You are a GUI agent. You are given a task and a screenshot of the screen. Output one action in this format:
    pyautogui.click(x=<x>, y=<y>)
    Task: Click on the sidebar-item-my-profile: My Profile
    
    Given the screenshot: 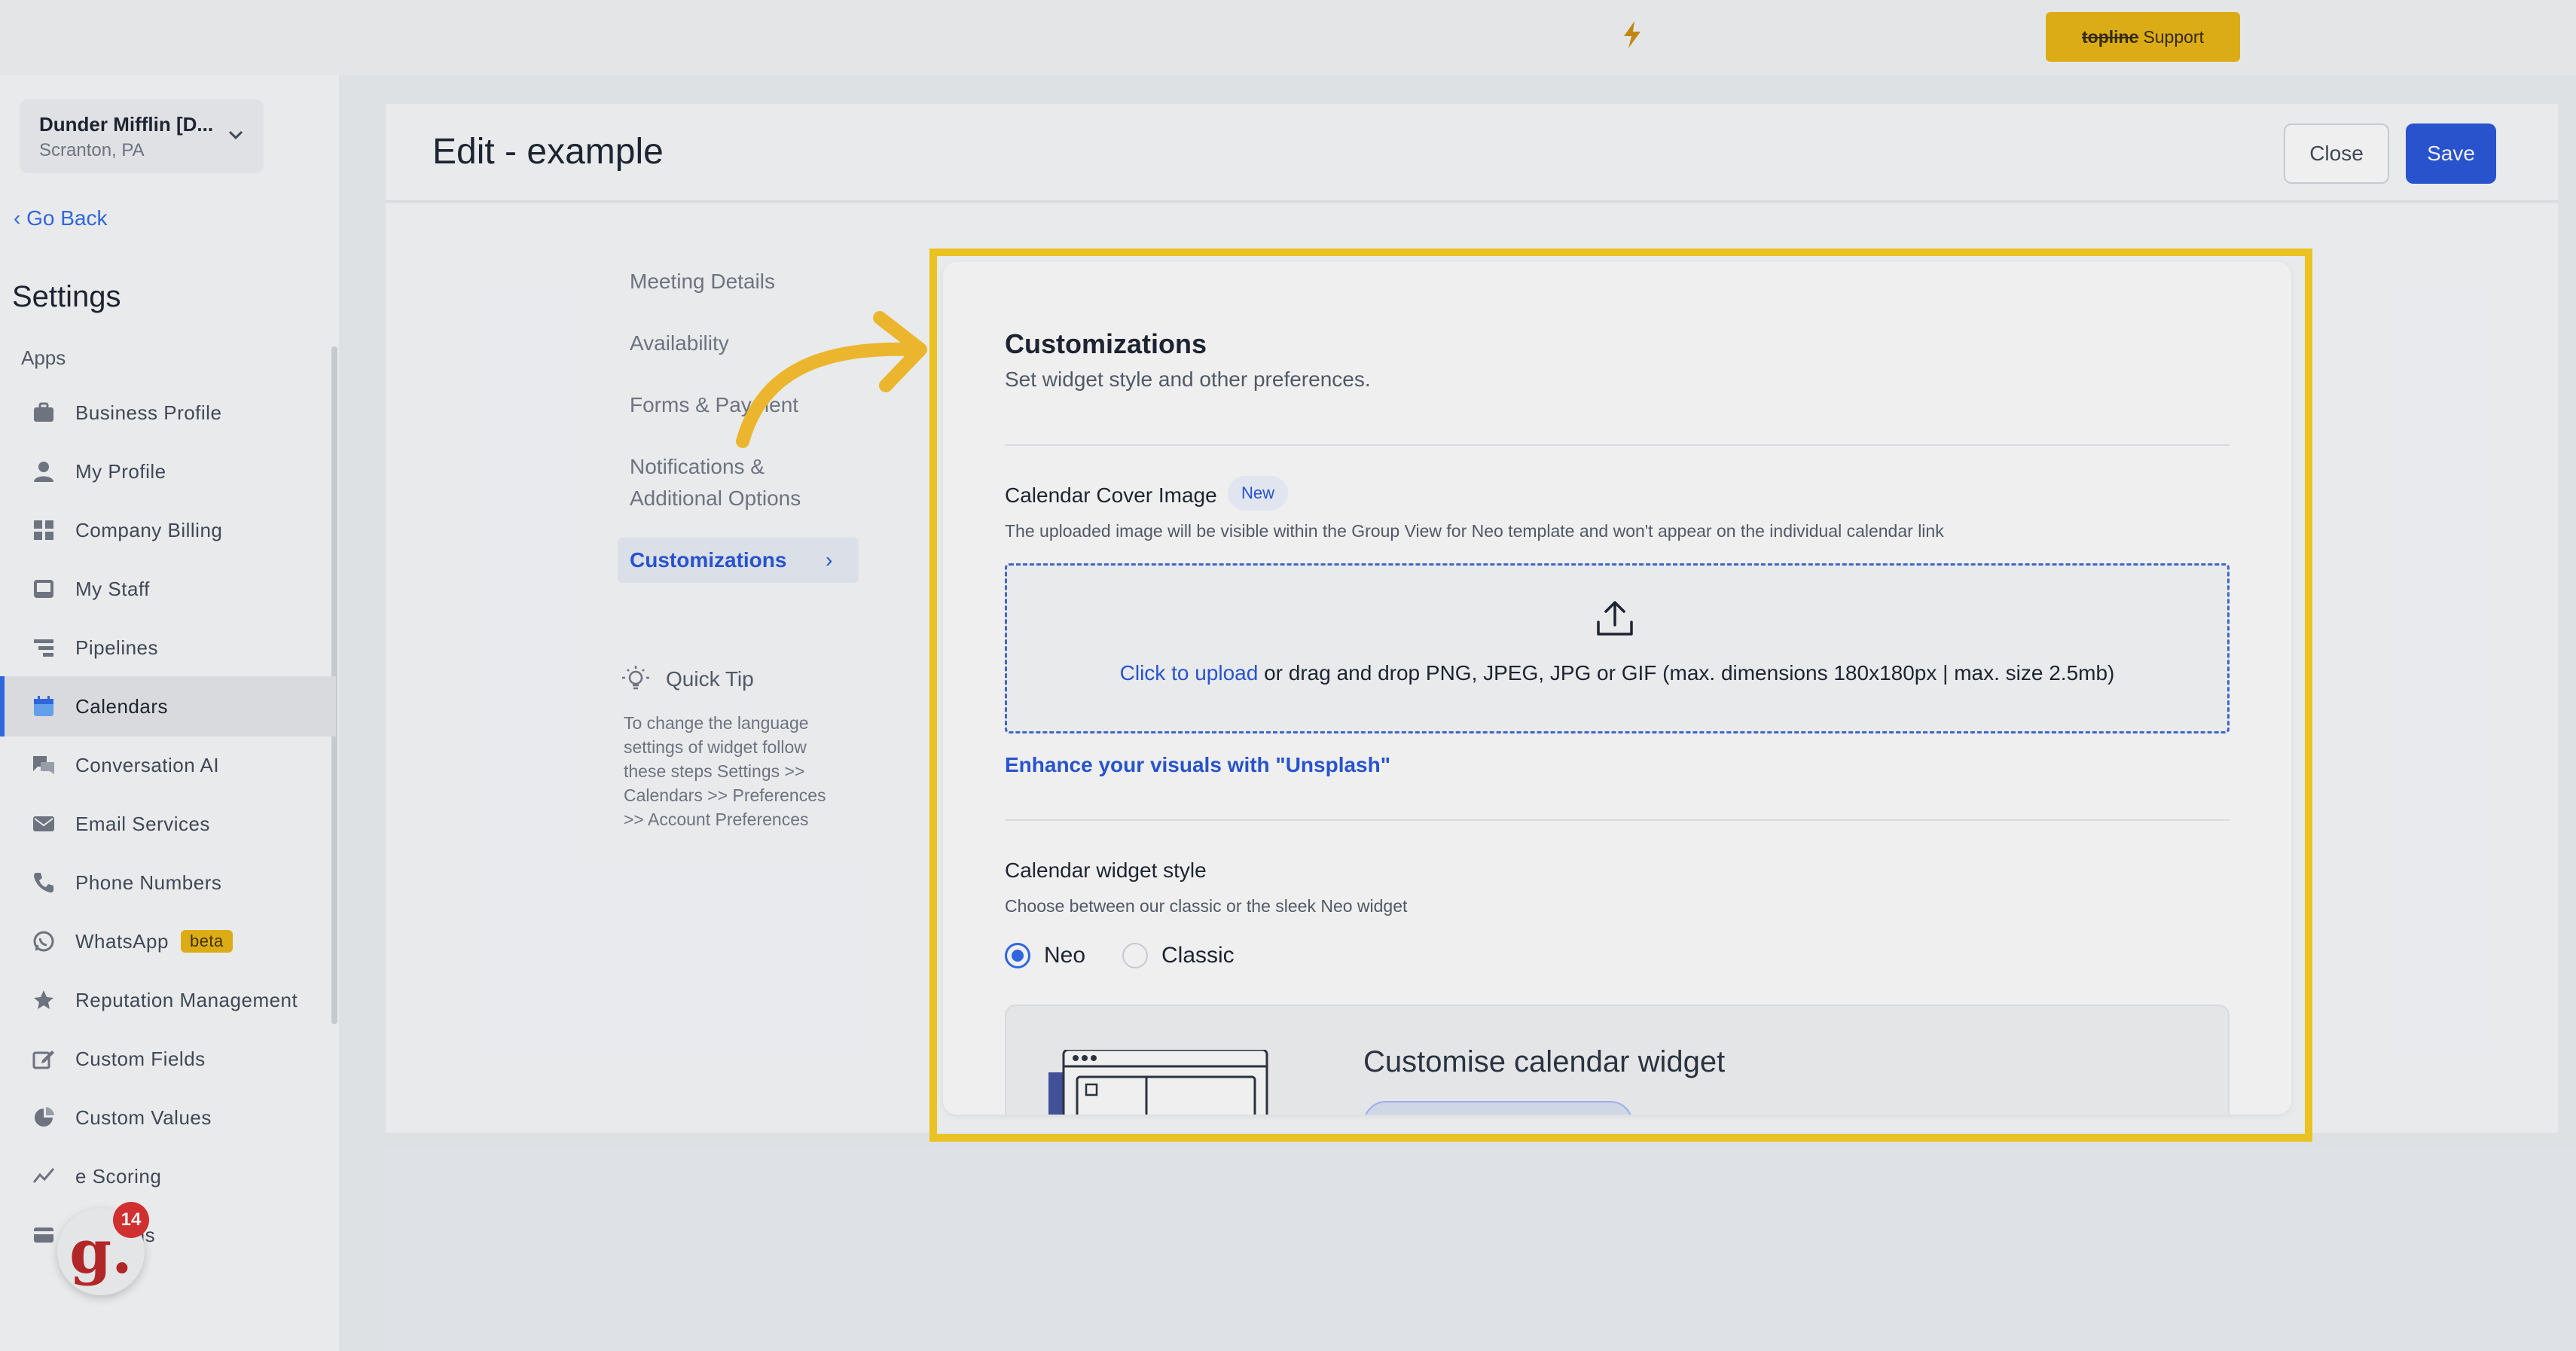 What is the action you would take?
    pyautogui.click(x=168, y=471)
    